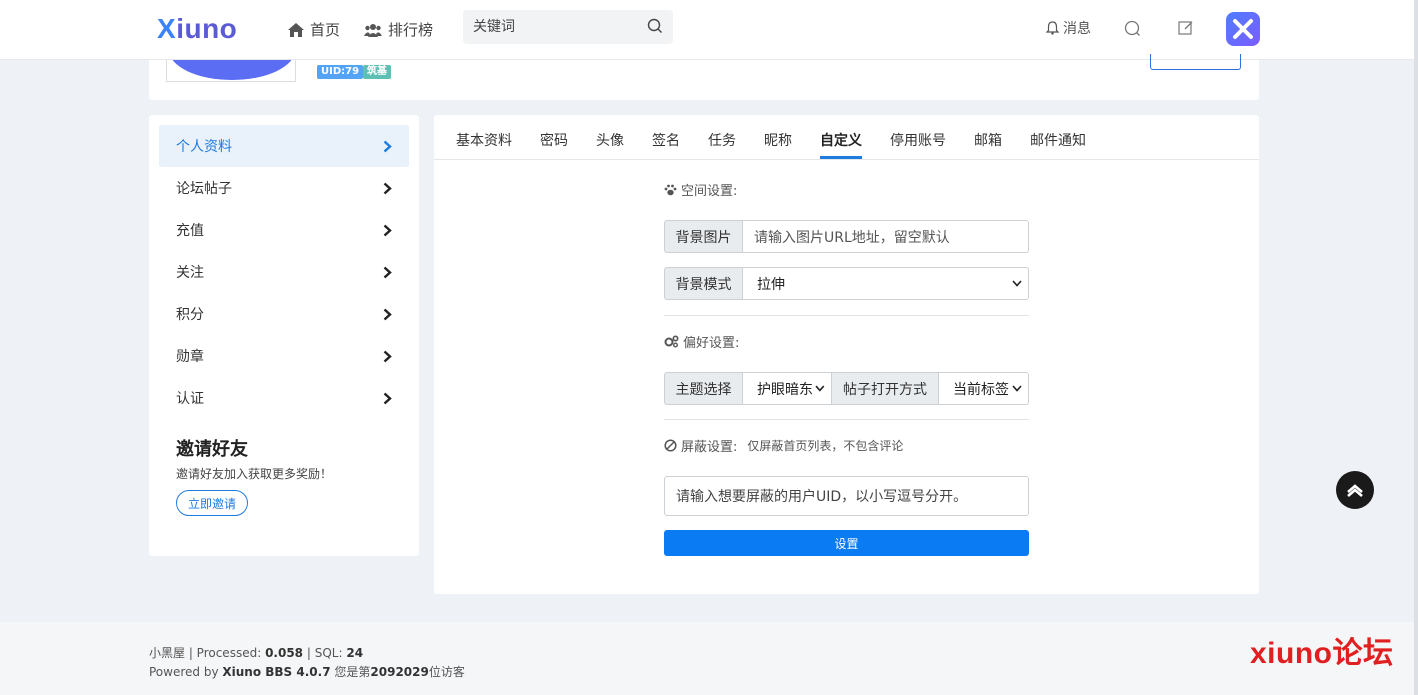 The image size is (1418, 695). What do you see at coordinates (190, 399) in the screenshot?
I see `sidebar-item-label: 认证` at bounding box center [190, 399].